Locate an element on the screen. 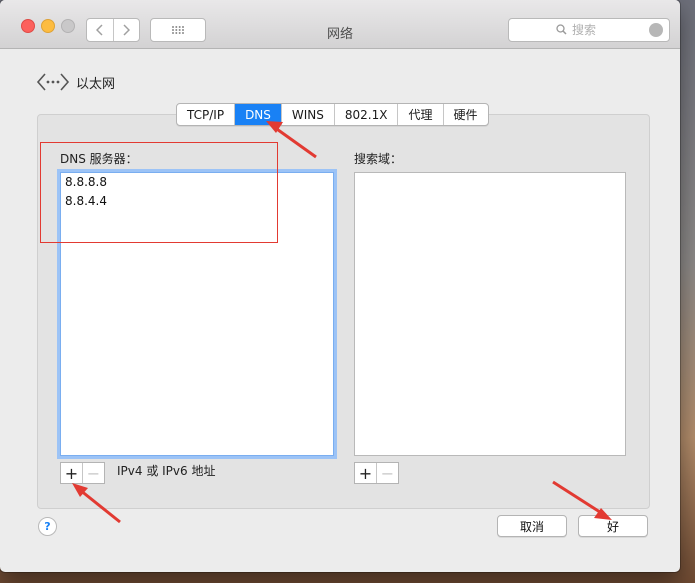 Image resolution: width=695 pixels, height=583 pixels. breadcrumb: 以太网 is located at coordinates (75, 82).